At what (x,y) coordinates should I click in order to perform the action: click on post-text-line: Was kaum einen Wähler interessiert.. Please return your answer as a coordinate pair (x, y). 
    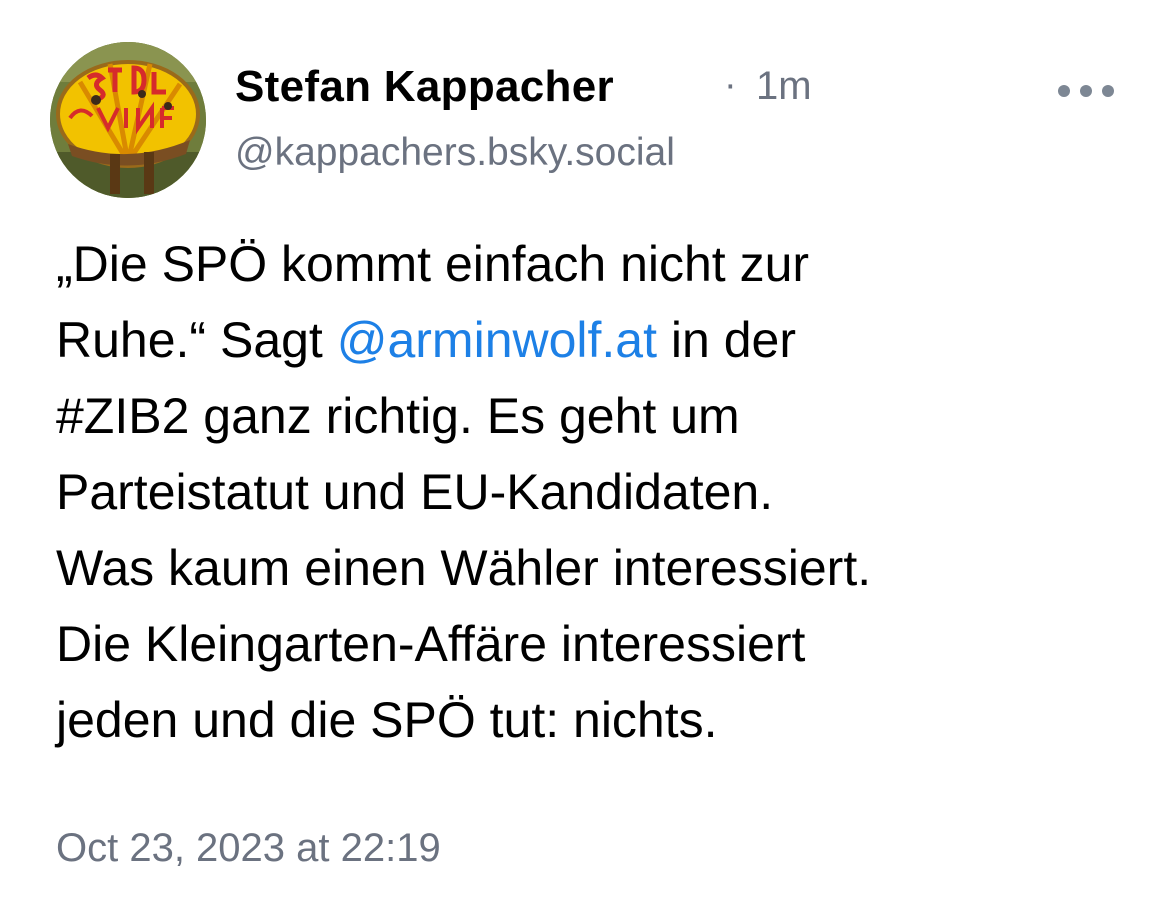
    Looking at the image, I should click on (464, 568).